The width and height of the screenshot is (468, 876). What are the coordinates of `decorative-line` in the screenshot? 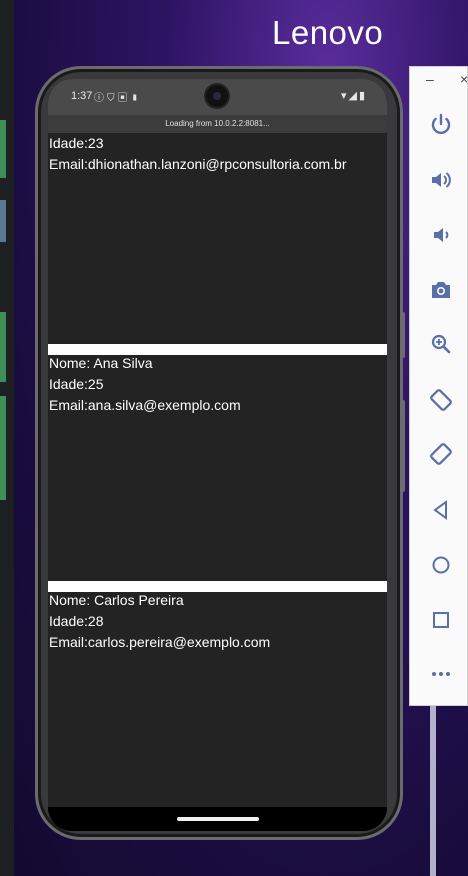 It's located at (433, 791).